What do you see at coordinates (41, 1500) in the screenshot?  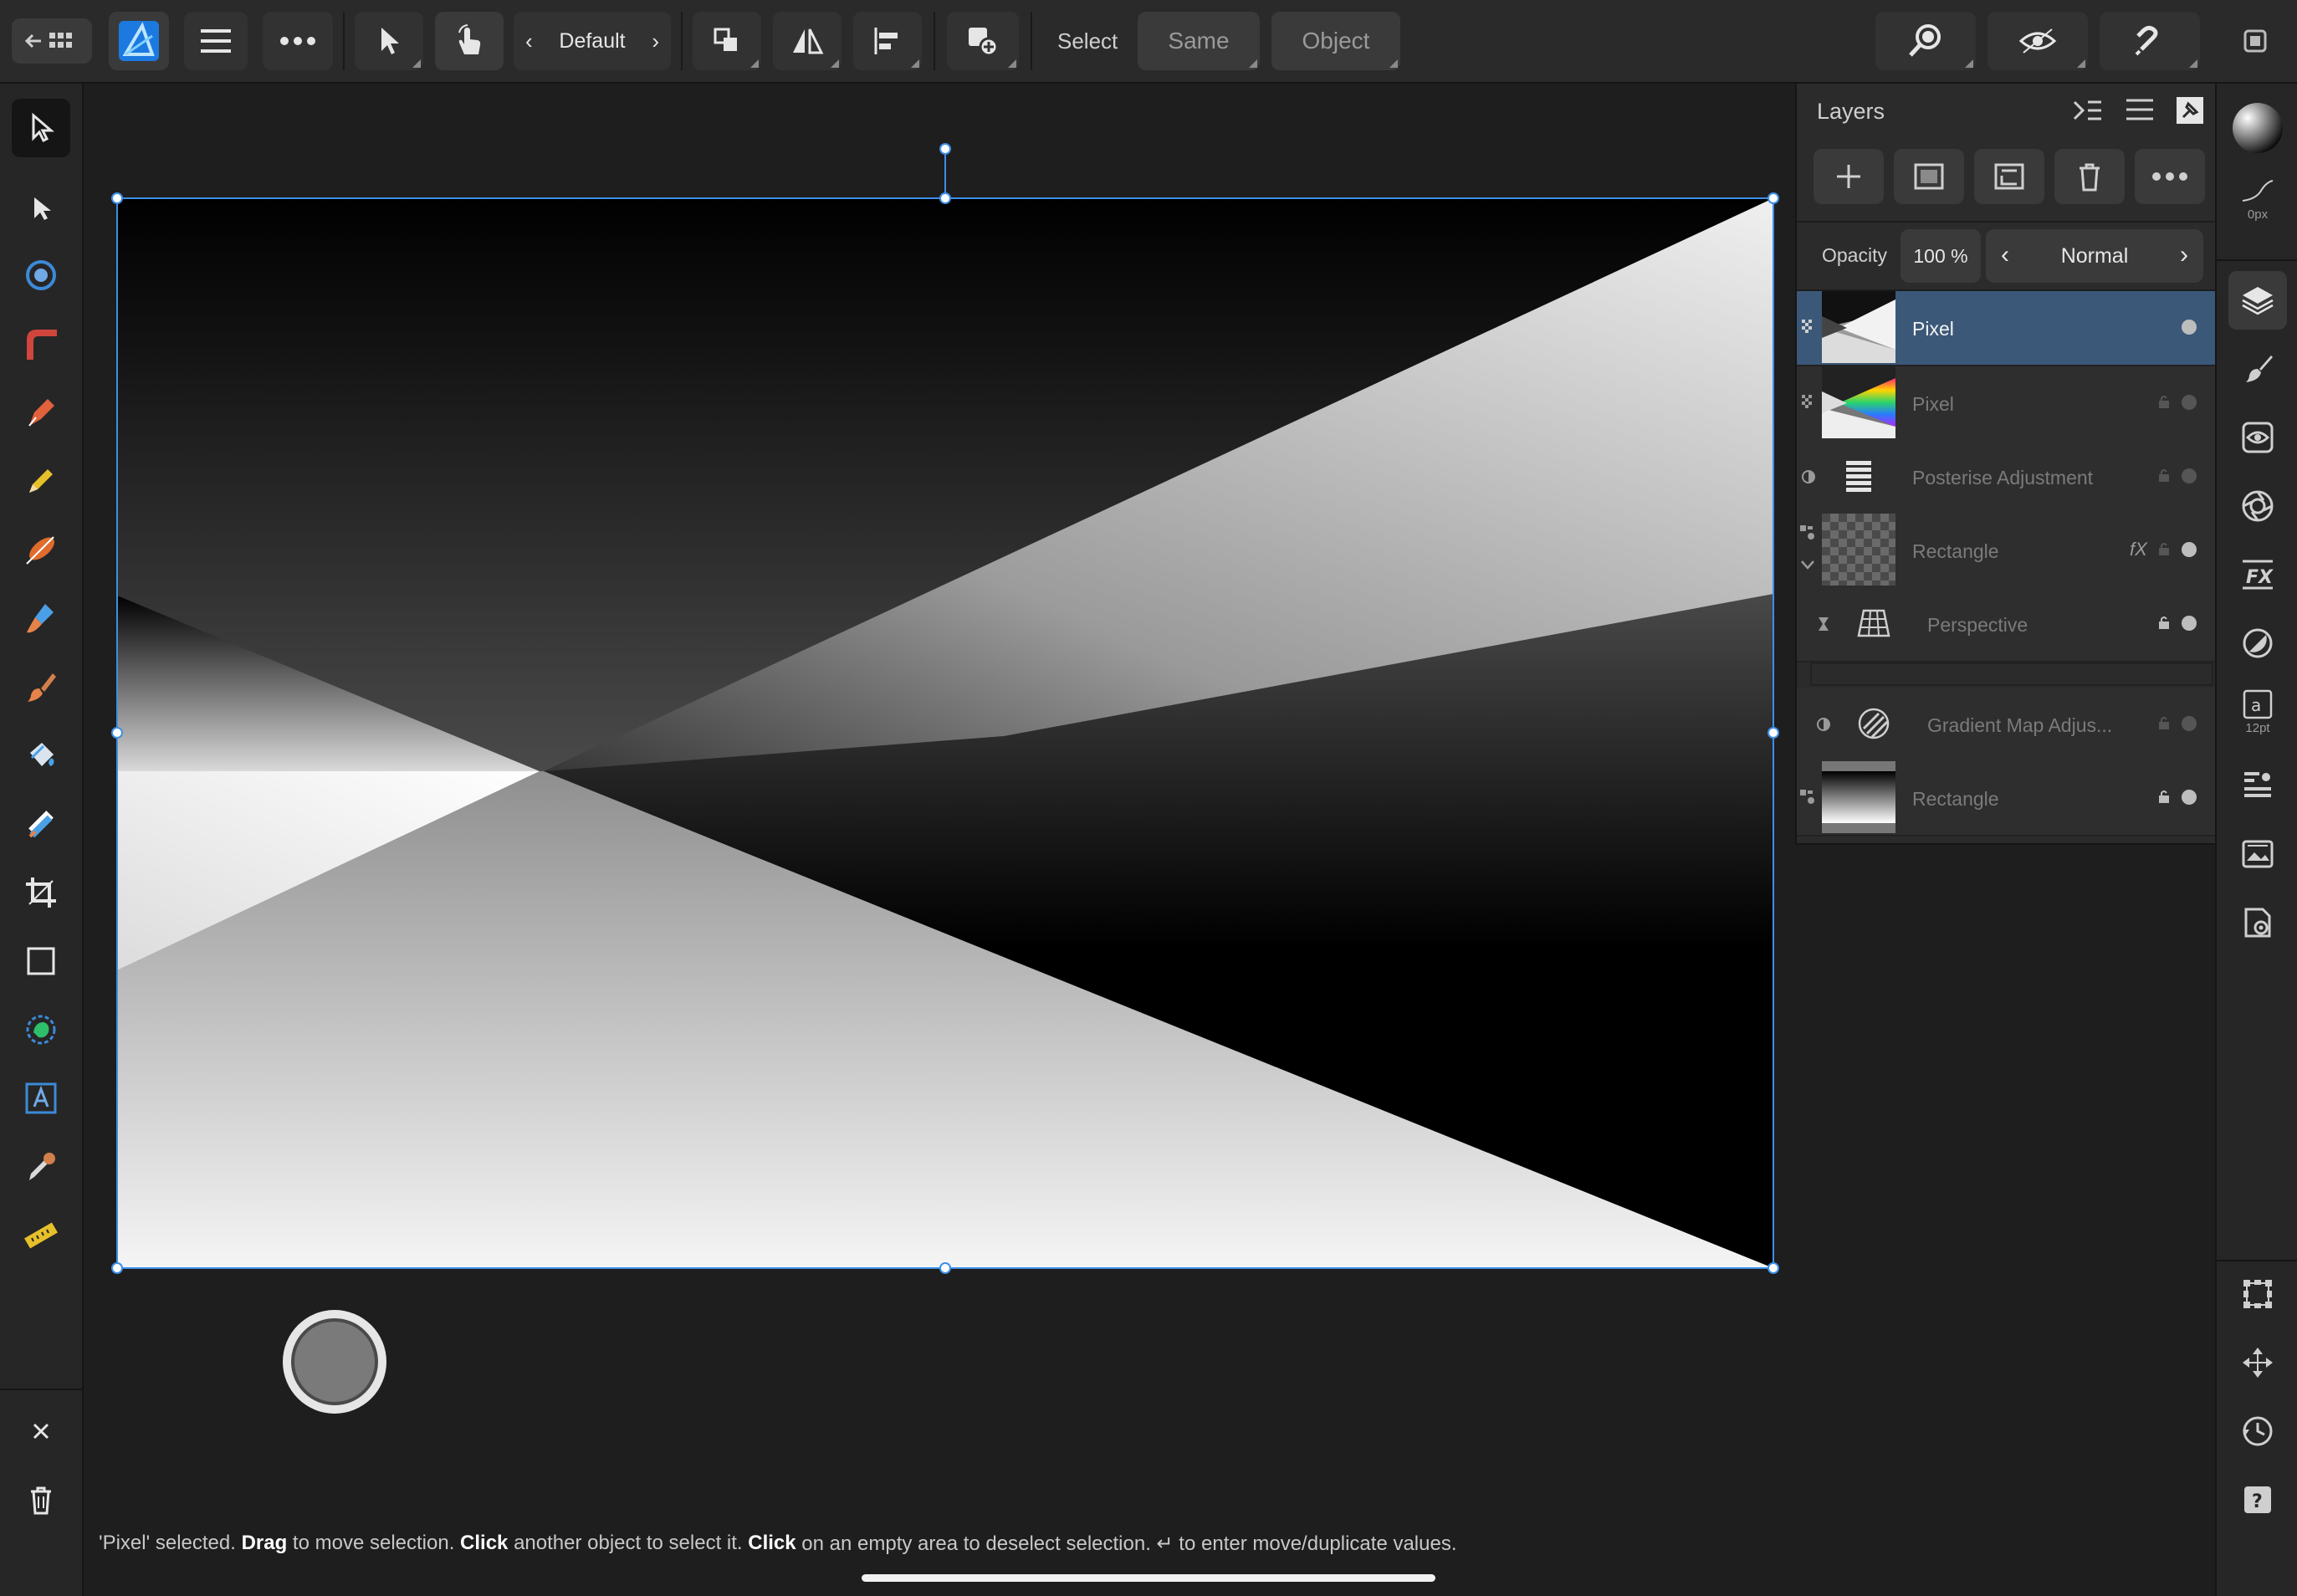 I see `delete-button` at bounding box center [41, 1500].